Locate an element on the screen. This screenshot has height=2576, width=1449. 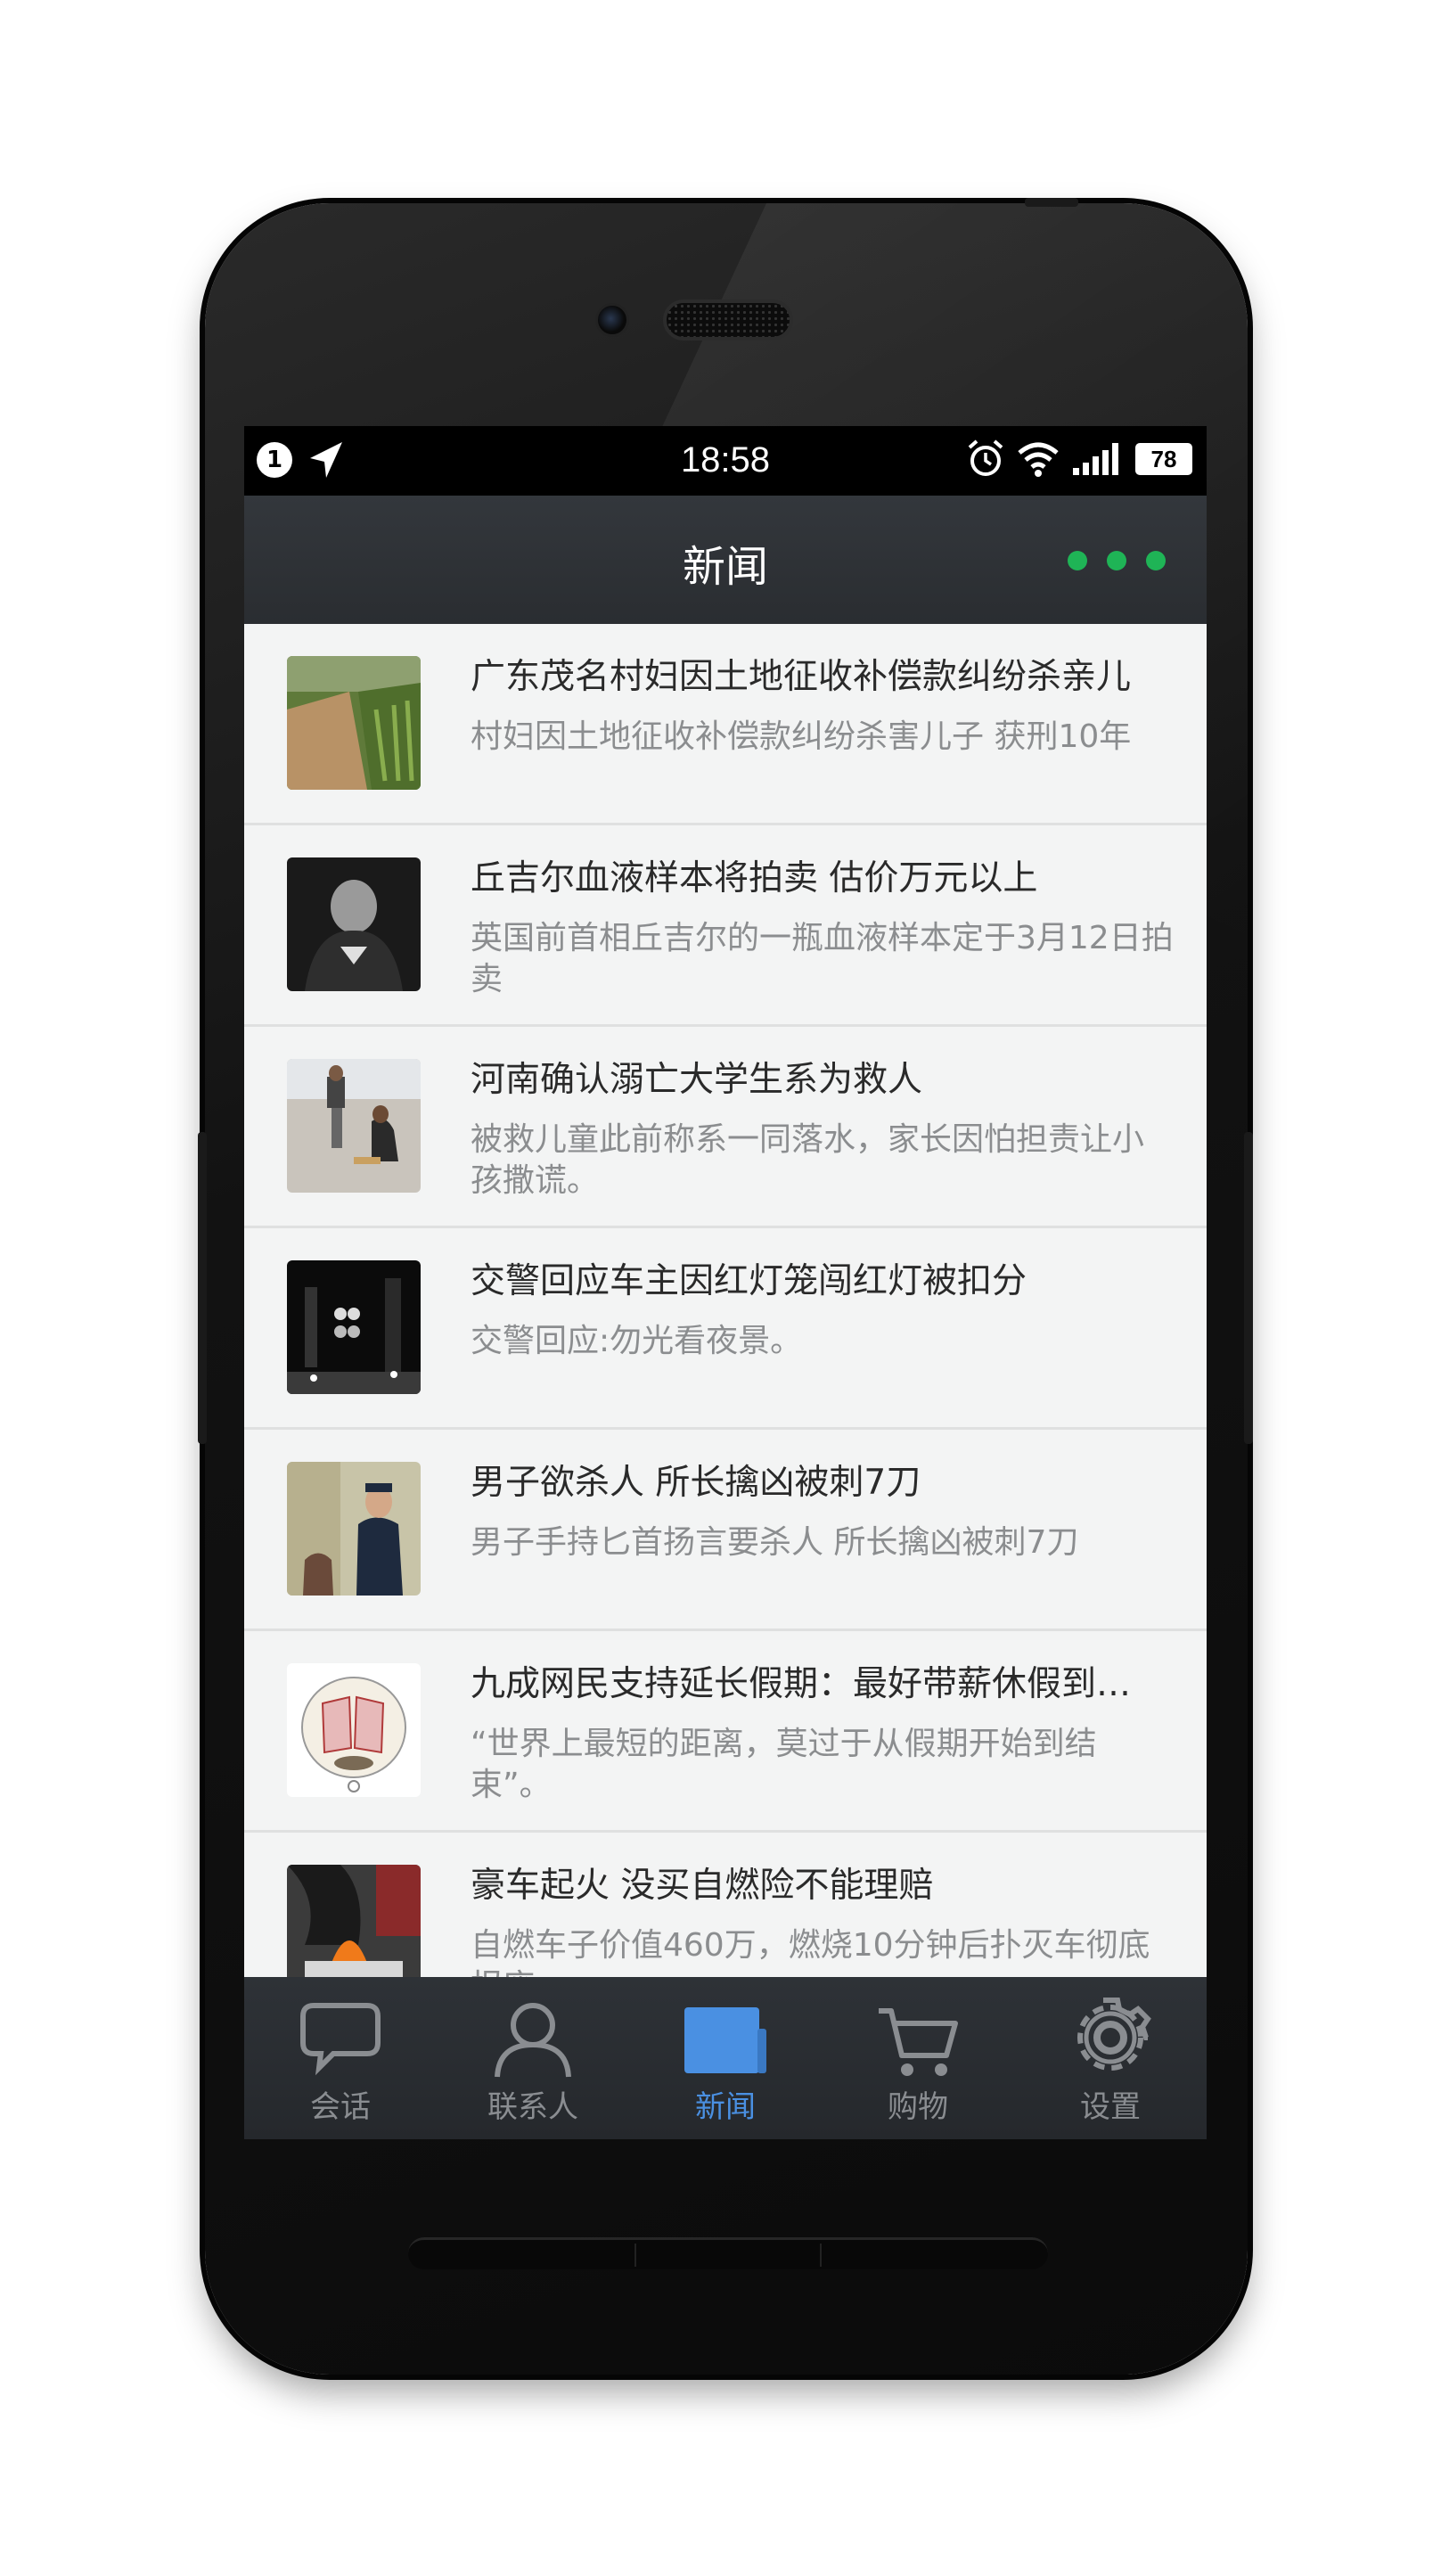
news-title: 丘吉尔血液样本将拍卖 估价万元以上 is located at coordinates (754, 878).